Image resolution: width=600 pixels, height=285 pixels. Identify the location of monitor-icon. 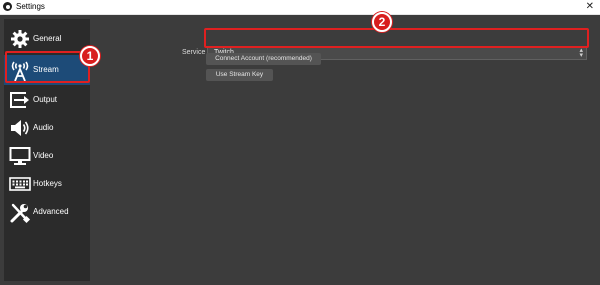
(20, 156).